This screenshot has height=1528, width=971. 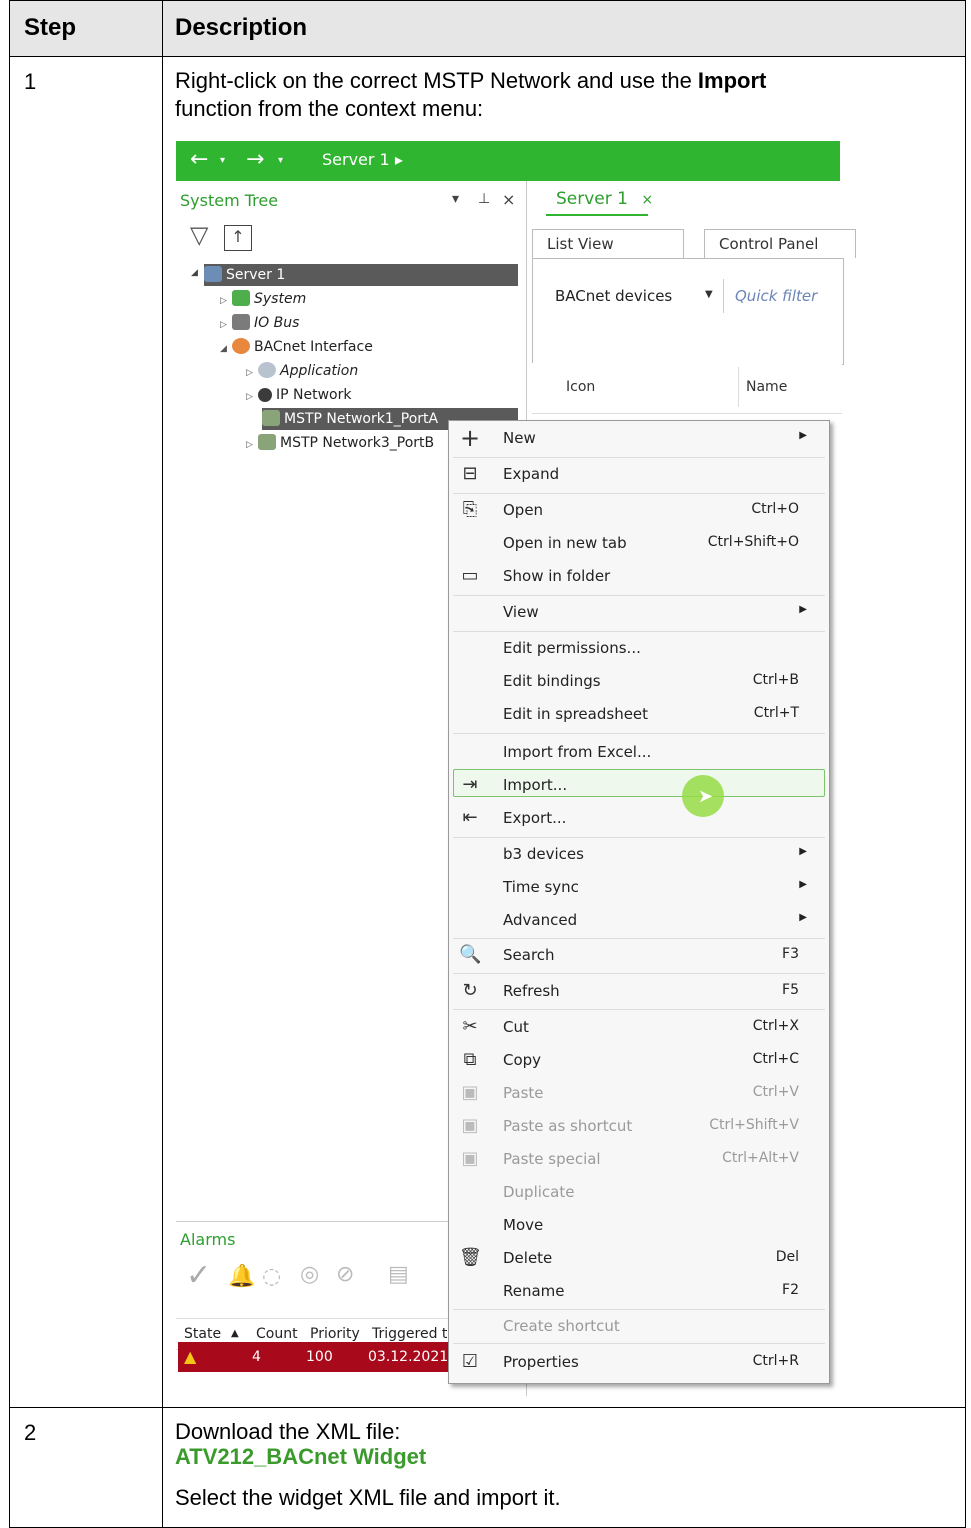 What do you see at coordinates (639, 1126) in the screenshot?
I see `menu-item-paste-shortcut: ▣ Paste as shortcut Ctrl+Shift+V` at bounding box center [639, 1126].